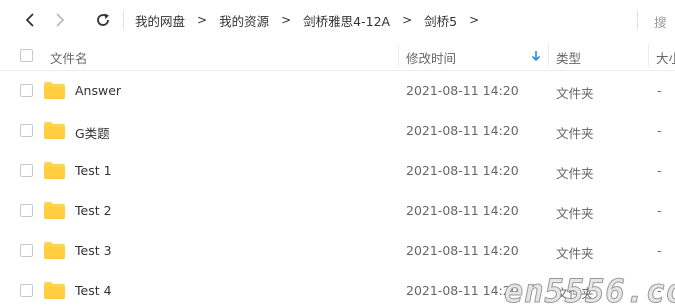 The height and width of the screenshot is (308, 675). Describe the element at coordinates (431, 57) in the screenshot. I see `column-header-modified-time: 修改时间` at that location.